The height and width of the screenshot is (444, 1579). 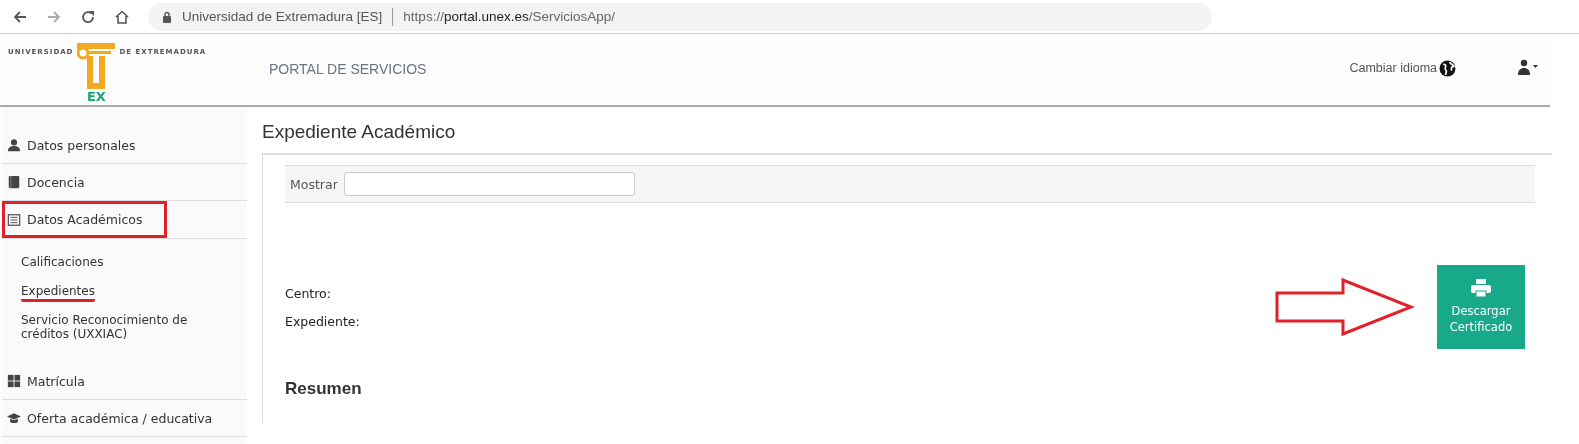 What do you see at coordinates (314, 184) in the screenshot?
I see `filter-label: Mostrar` at bounding box center [314, 184].